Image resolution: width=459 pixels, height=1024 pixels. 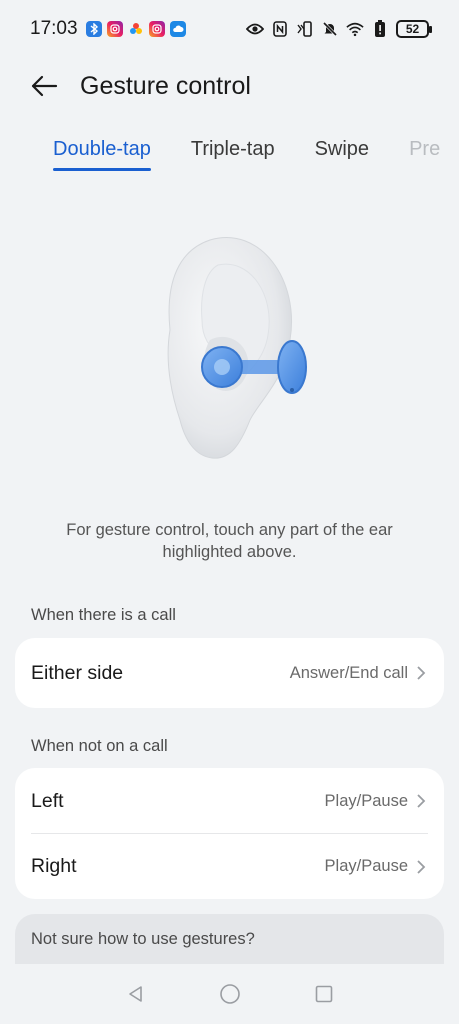 I want to click on nav-recents-button, so click(x=324, y=994).